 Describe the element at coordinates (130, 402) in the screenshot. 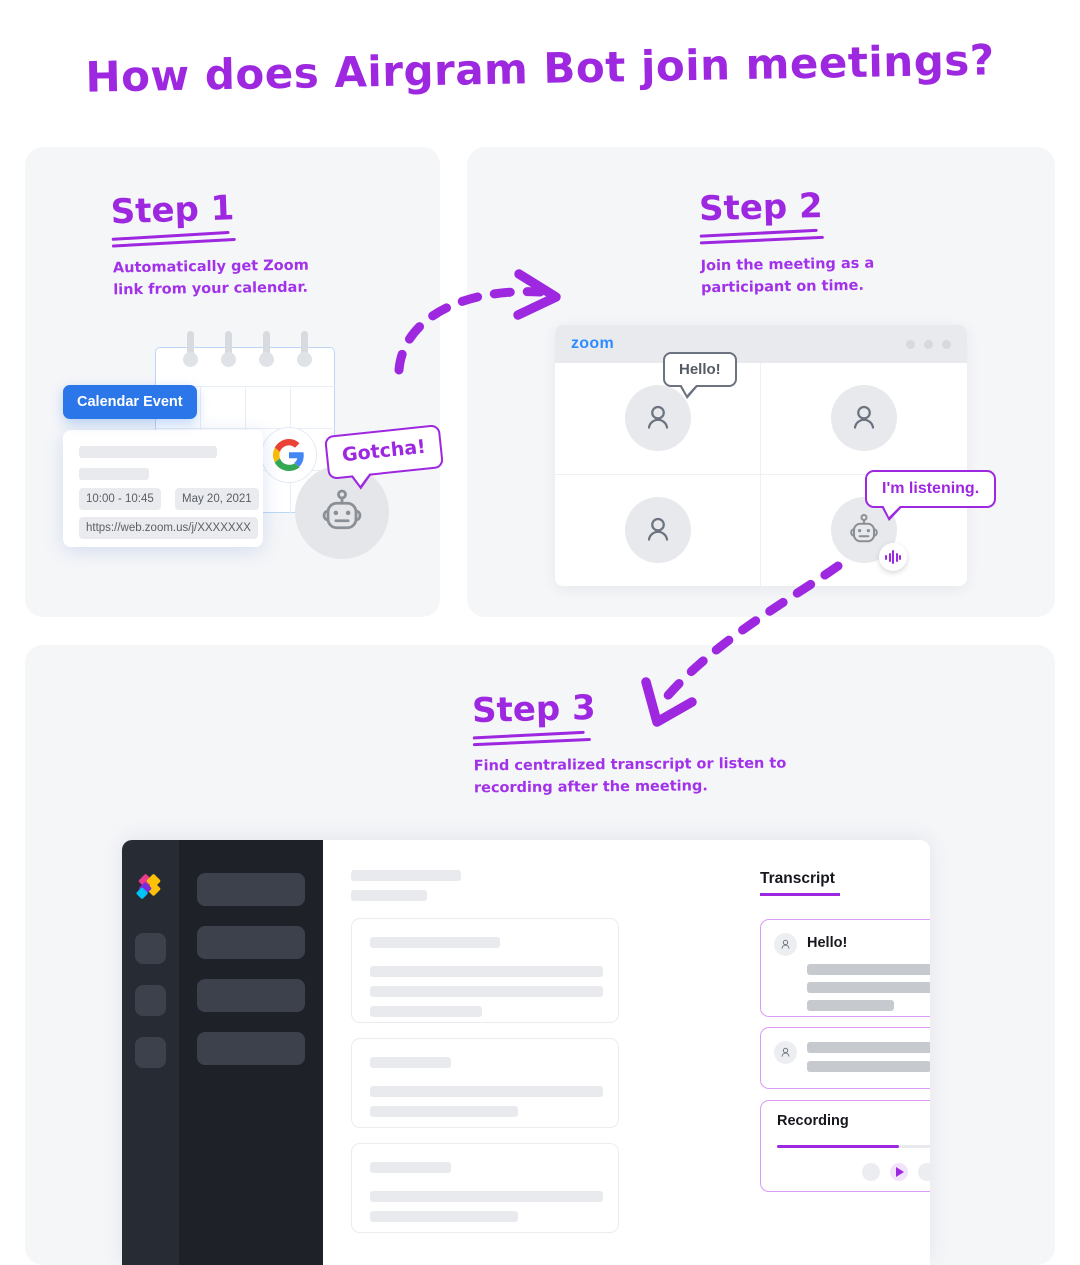

I see `calendar-event-badge: Calendar Event` at that location.